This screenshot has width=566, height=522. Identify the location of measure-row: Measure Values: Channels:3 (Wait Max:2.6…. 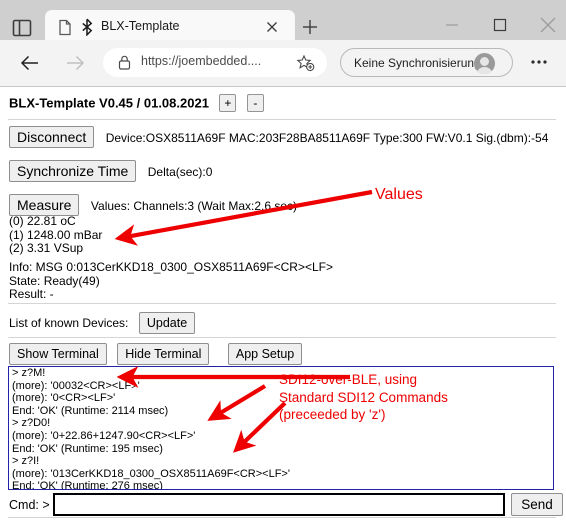
(153, 205).